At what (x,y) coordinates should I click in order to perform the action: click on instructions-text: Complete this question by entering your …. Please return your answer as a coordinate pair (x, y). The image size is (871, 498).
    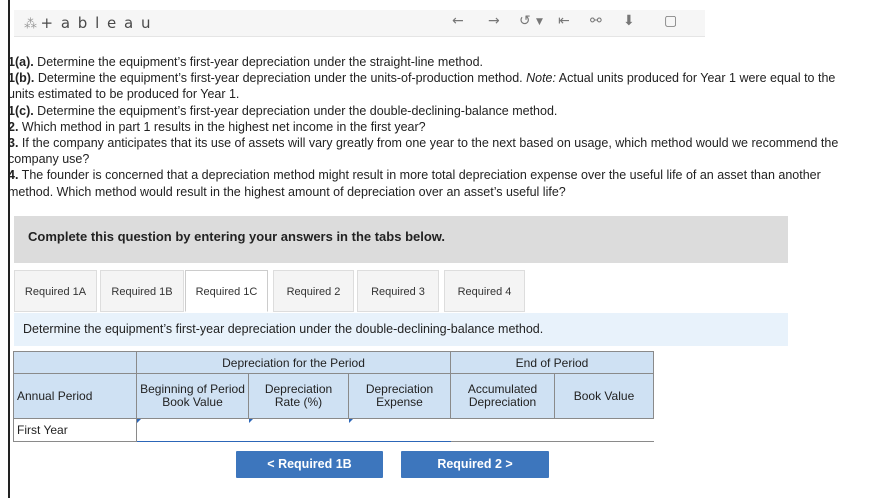
    Looking at the image, I should click on (237, 236).